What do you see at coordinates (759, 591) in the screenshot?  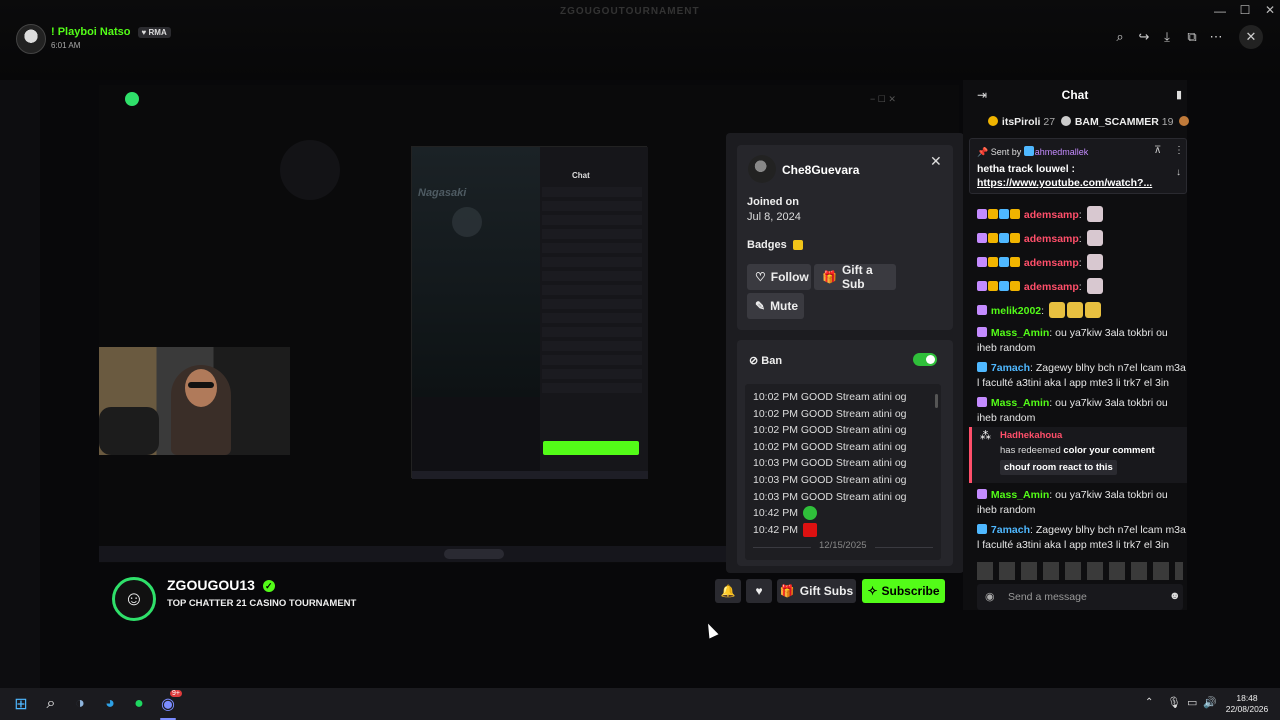 I see `follow-heart-icon: ♥` at bounding box center [759, 591].